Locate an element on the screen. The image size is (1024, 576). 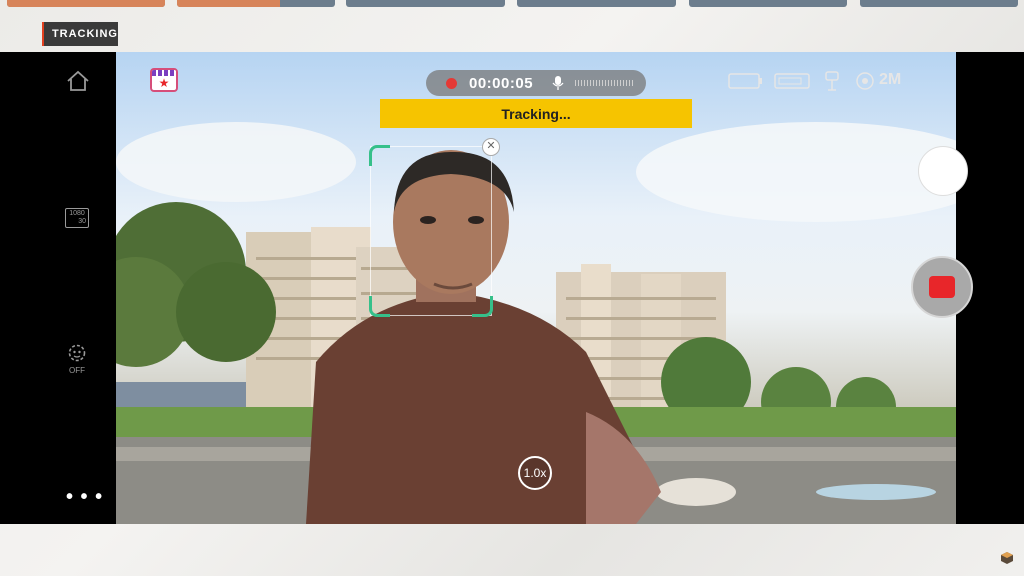
cube-logo-icon is located at coordinates (1007, 558).